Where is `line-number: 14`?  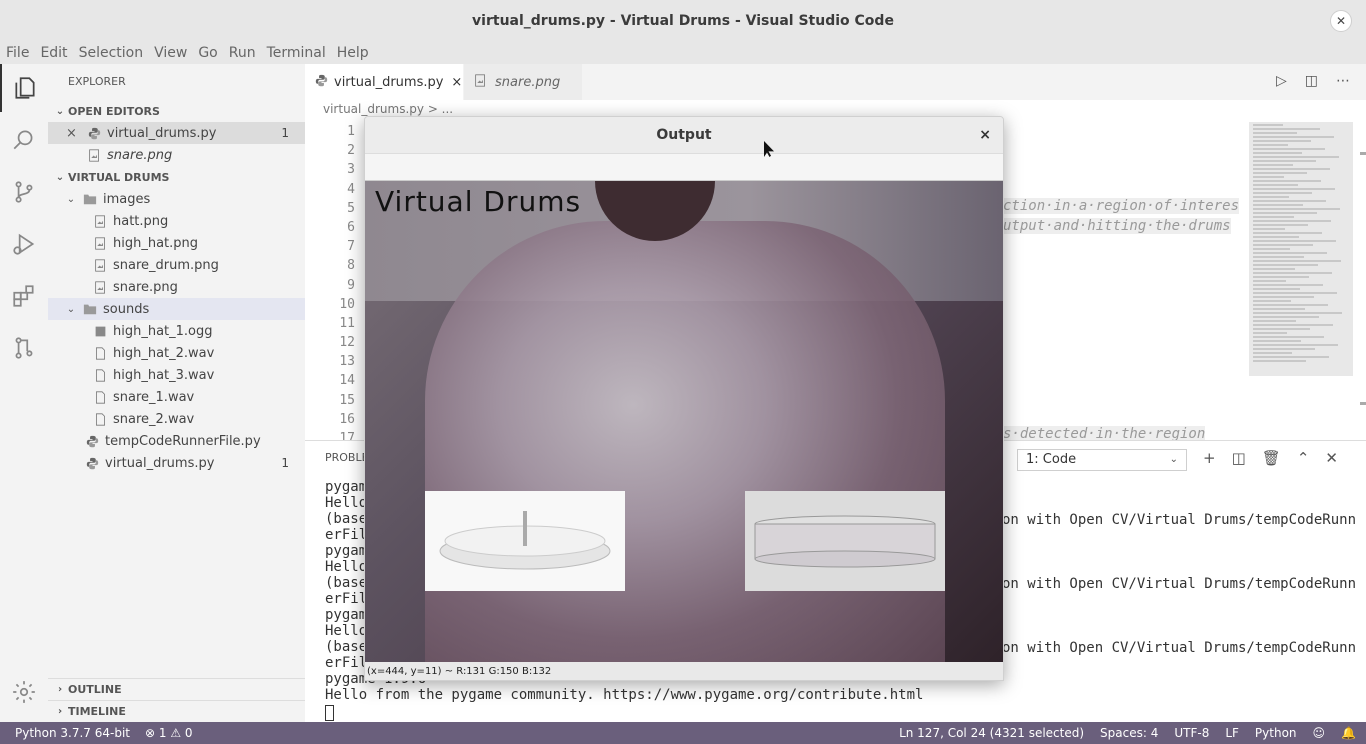
line-number: 14 is located at coordinates (347, 381).